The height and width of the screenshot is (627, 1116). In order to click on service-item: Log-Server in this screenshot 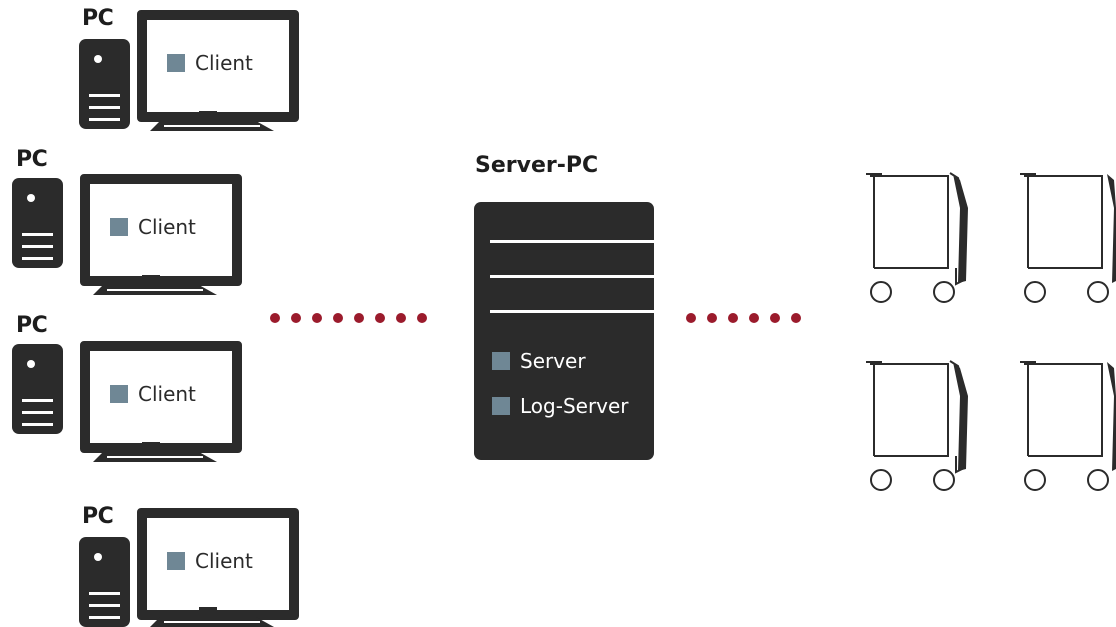, I will do `click(560, 406)`.